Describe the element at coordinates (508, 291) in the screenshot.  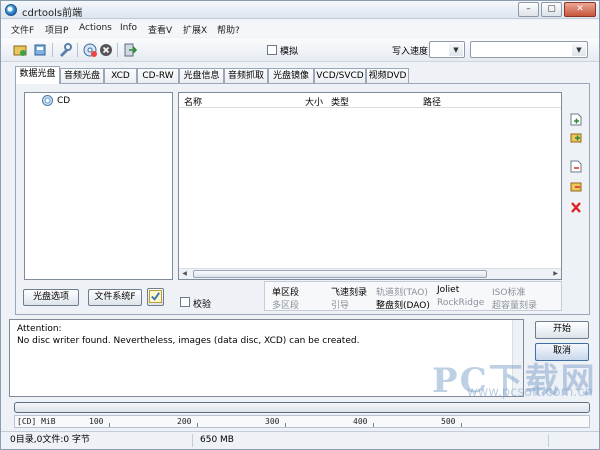
I see `iso-standard-option: ISO标准` at that location.